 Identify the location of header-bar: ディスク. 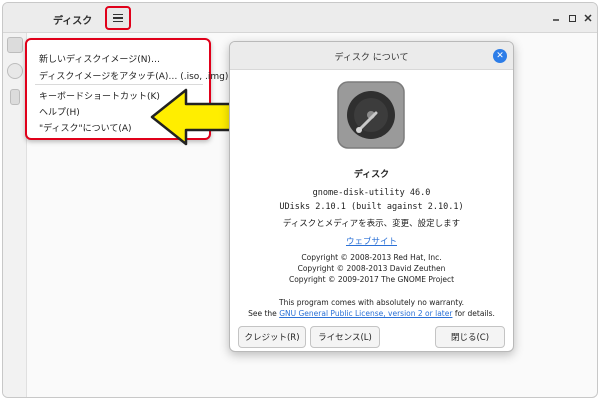
(300, 18).